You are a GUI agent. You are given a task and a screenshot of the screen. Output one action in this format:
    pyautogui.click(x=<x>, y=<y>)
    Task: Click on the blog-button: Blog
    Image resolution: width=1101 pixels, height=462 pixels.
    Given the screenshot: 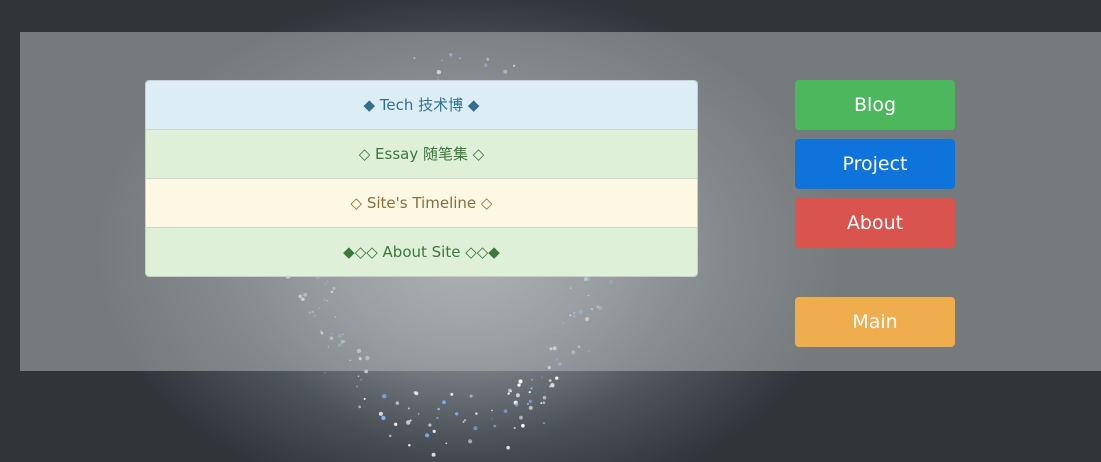 What is the action you would take?
    pyautogui.click(x=875, y=105)
    